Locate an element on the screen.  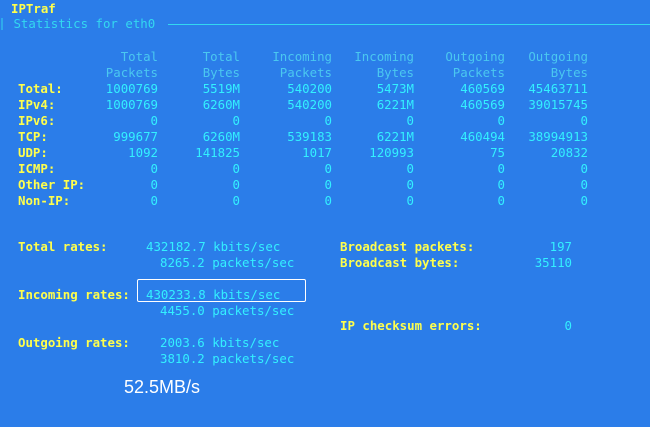
broadcast-packets-value: 197 is located at coordinates (560, 246).